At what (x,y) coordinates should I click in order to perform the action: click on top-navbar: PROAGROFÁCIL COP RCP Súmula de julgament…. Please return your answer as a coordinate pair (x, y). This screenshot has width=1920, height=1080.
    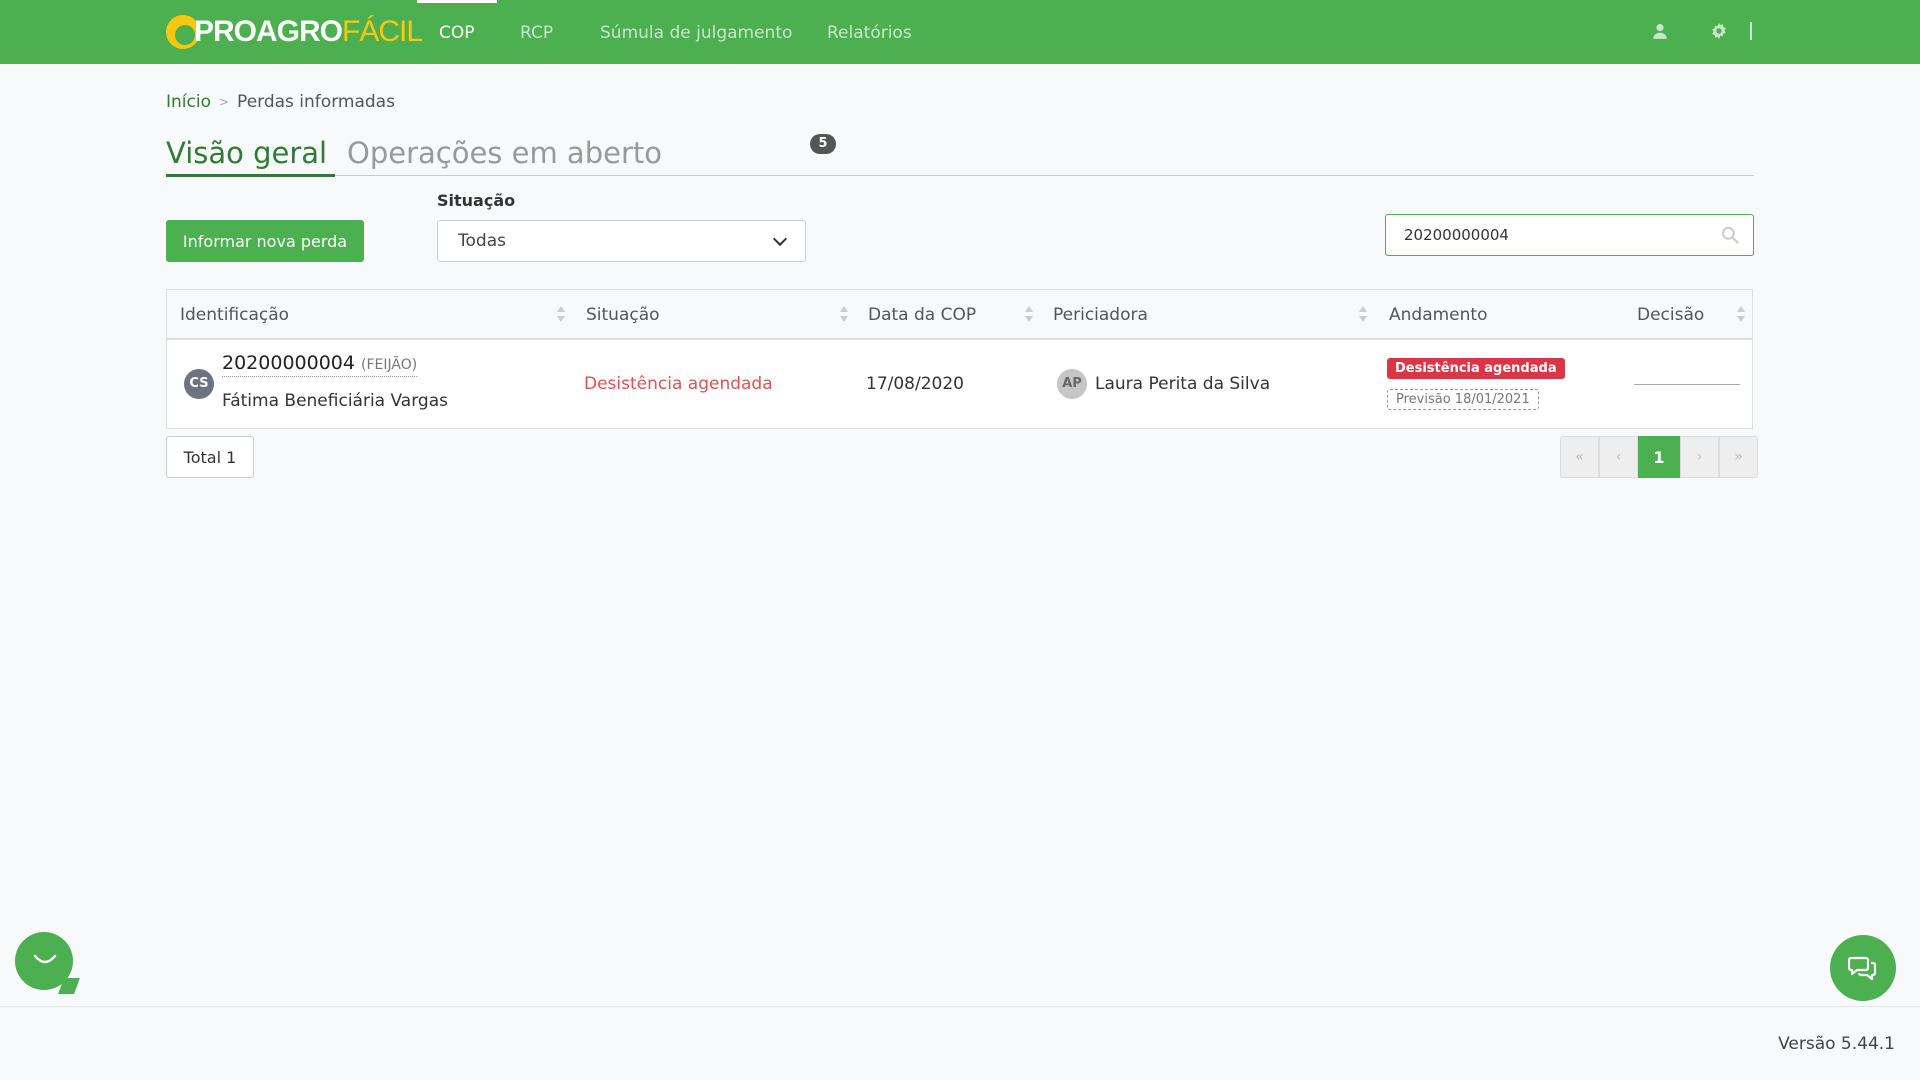
    Looking at the image, I should click on (960, 32).